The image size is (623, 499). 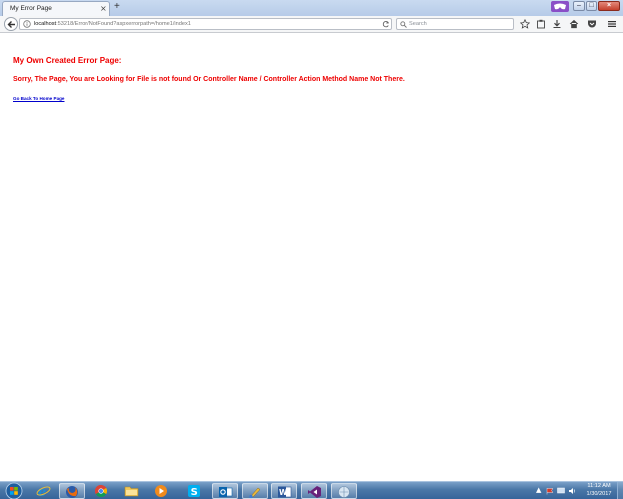 I want to click on paint-icon, so click(x=255, y=493).